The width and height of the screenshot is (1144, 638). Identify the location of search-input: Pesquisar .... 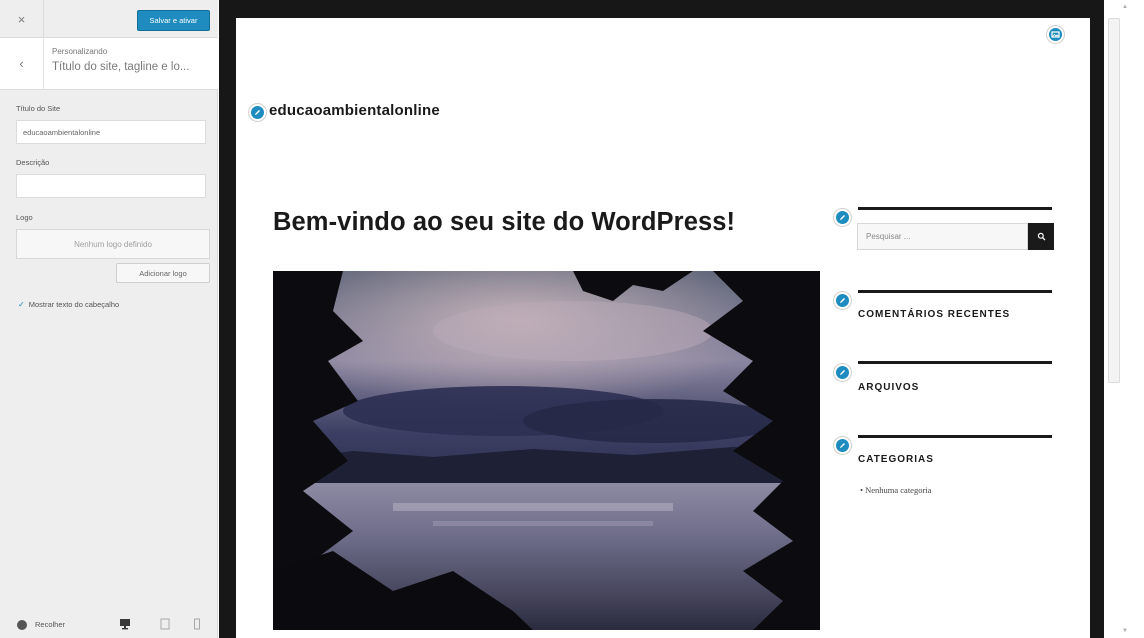
(942, 236).